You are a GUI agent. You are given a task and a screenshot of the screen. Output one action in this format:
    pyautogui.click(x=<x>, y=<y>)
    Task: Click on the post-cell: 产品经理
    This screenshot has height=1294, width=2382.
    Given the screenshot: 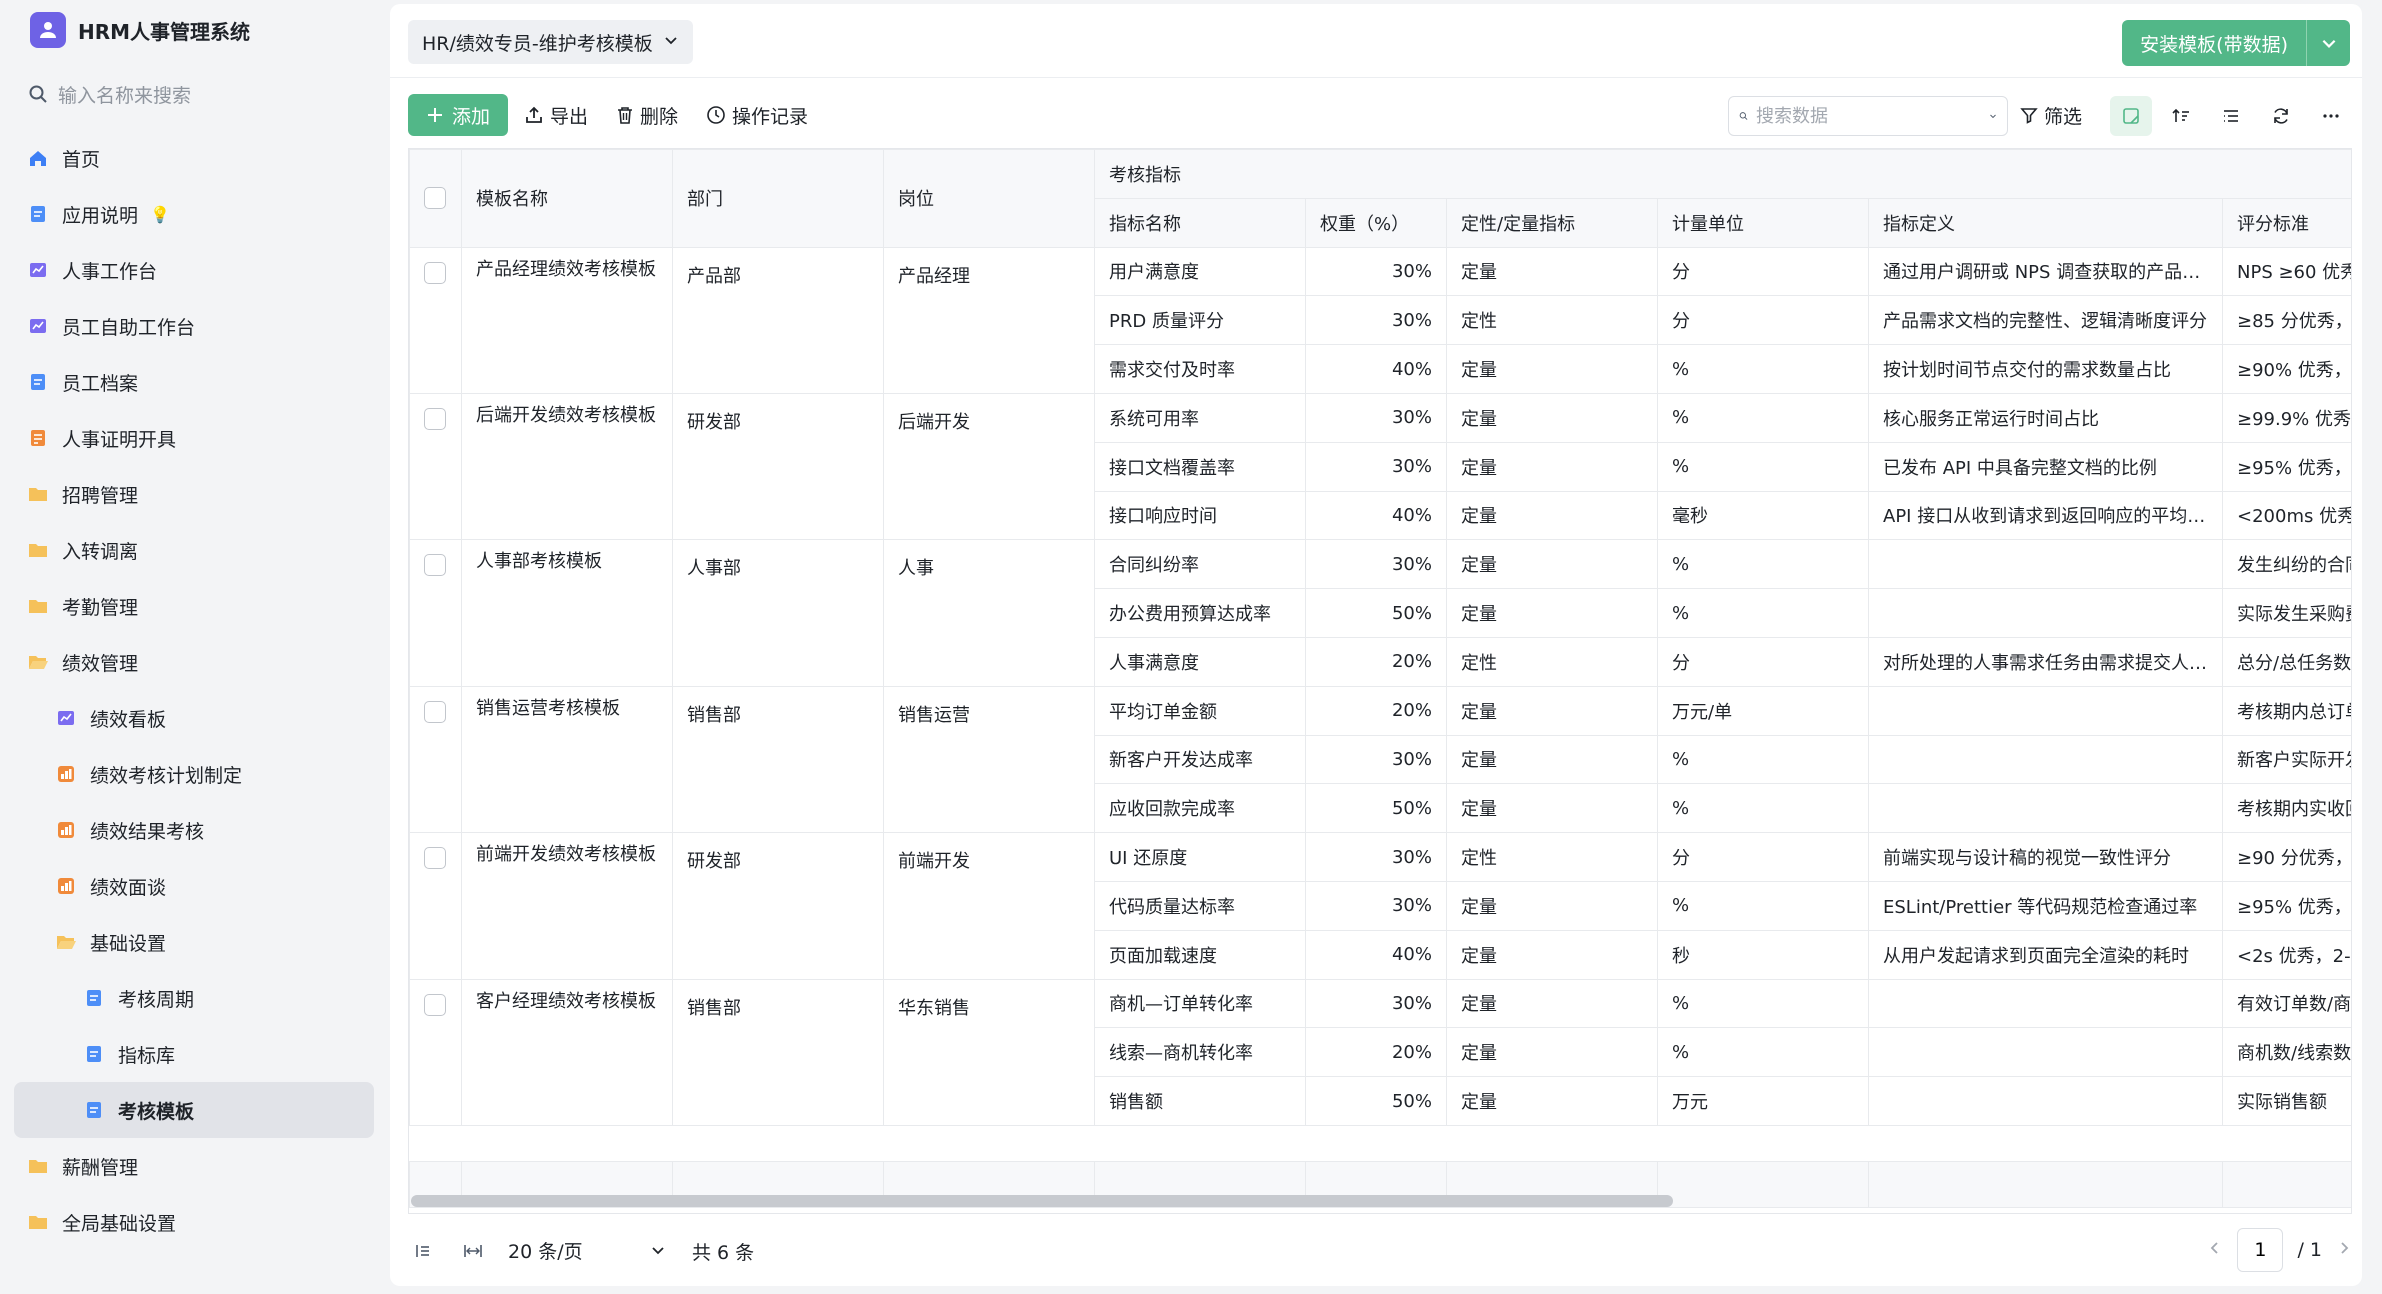 What is the action you would take?
    pyautogui.click(x=989, y=320)
    